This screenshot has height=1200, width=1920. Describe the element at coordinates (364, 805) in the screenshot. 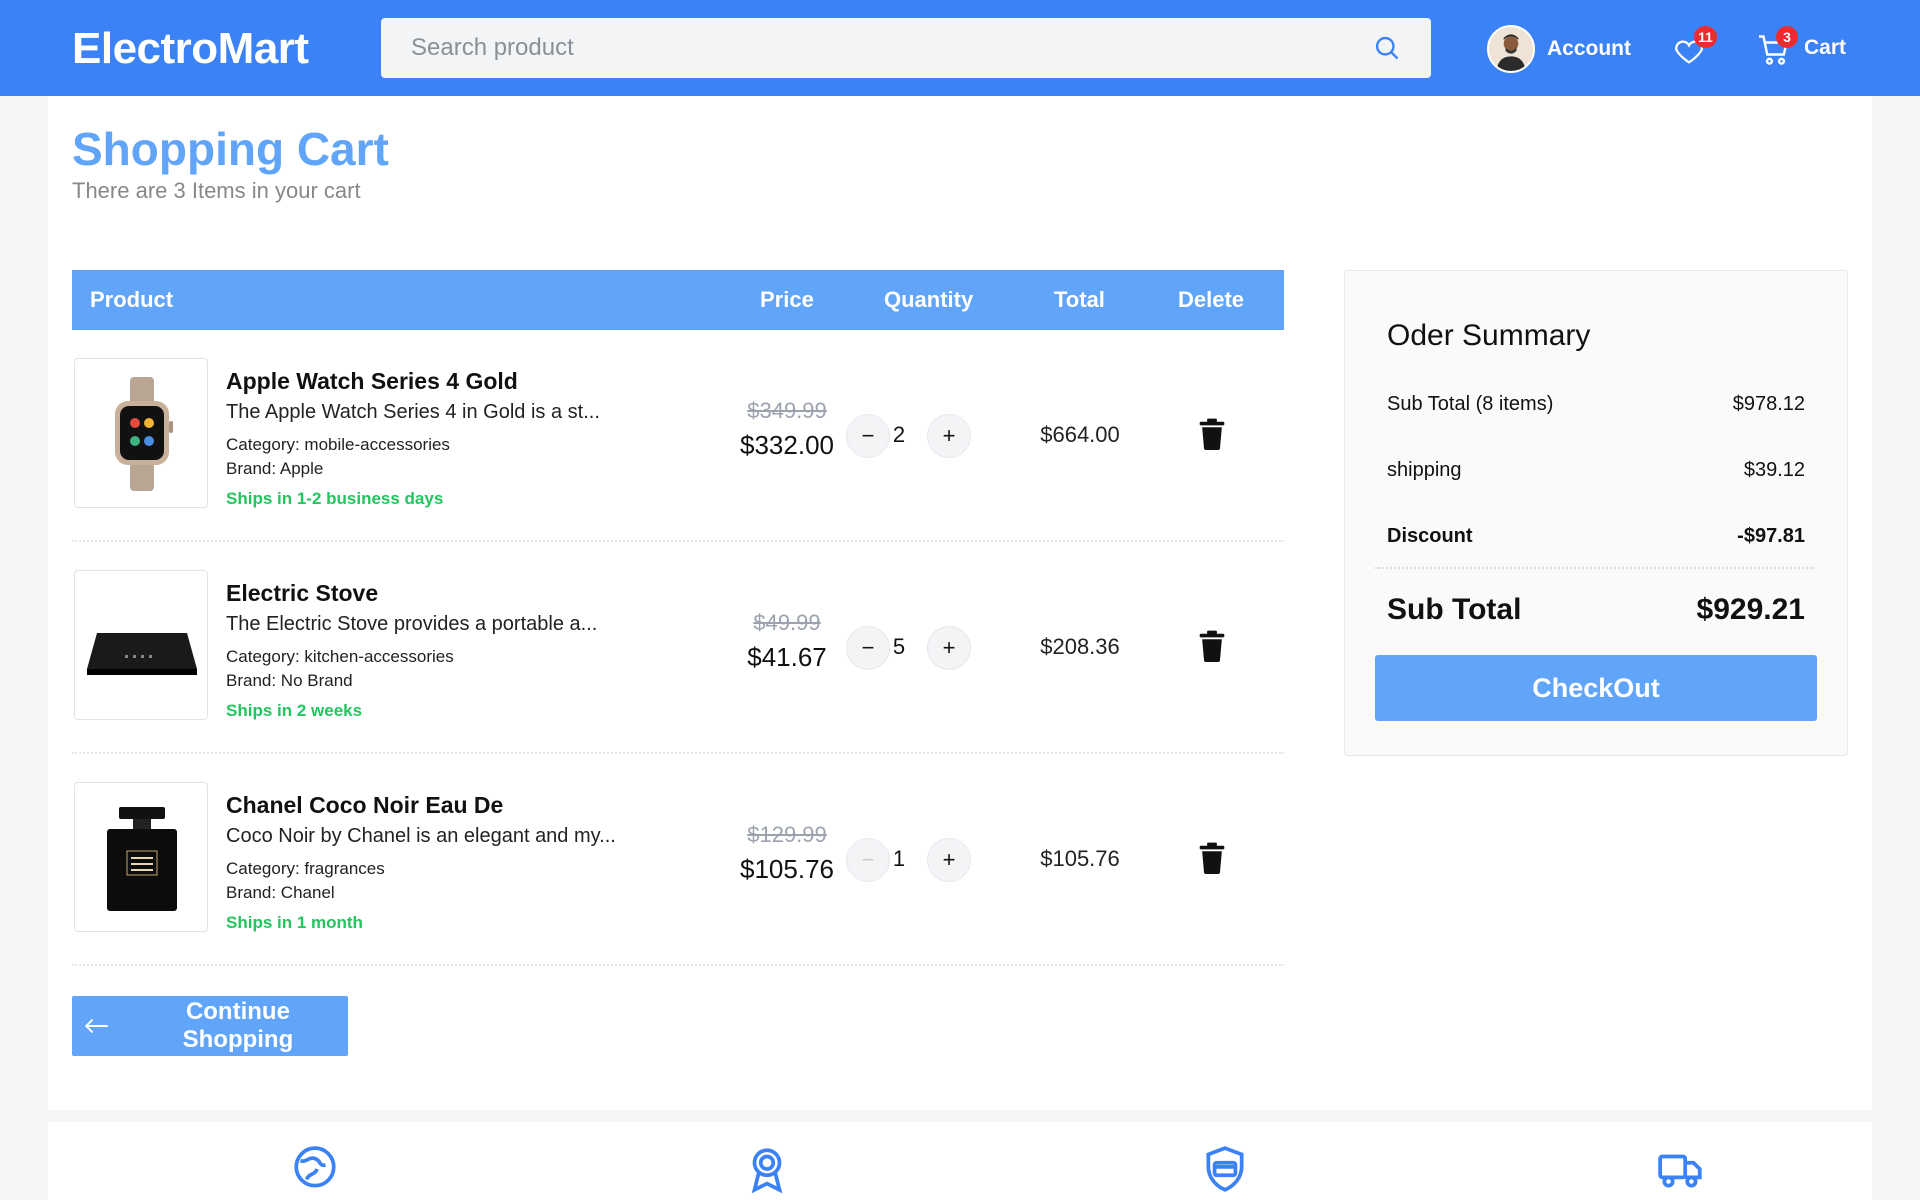

I see `product-name: Chanel Coco Noir Eau De` at that location.